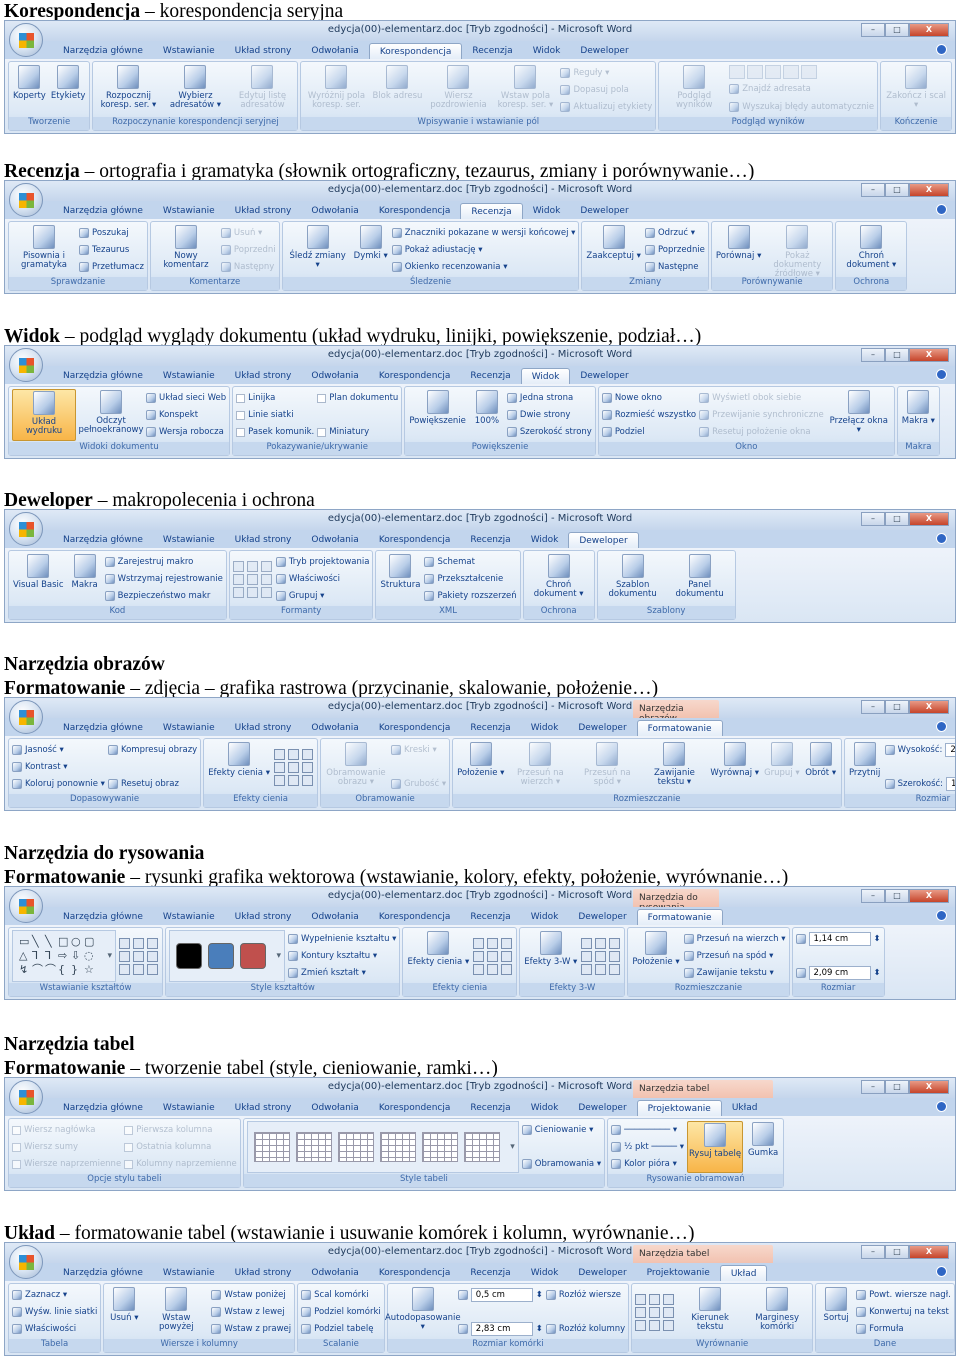 This screenshot has width=960, height=1366. What do you see at coordinates (700, 579) in the screenshot?
I see `ribbon-button: Panel dokumentu` at bounding box center [700, 579].